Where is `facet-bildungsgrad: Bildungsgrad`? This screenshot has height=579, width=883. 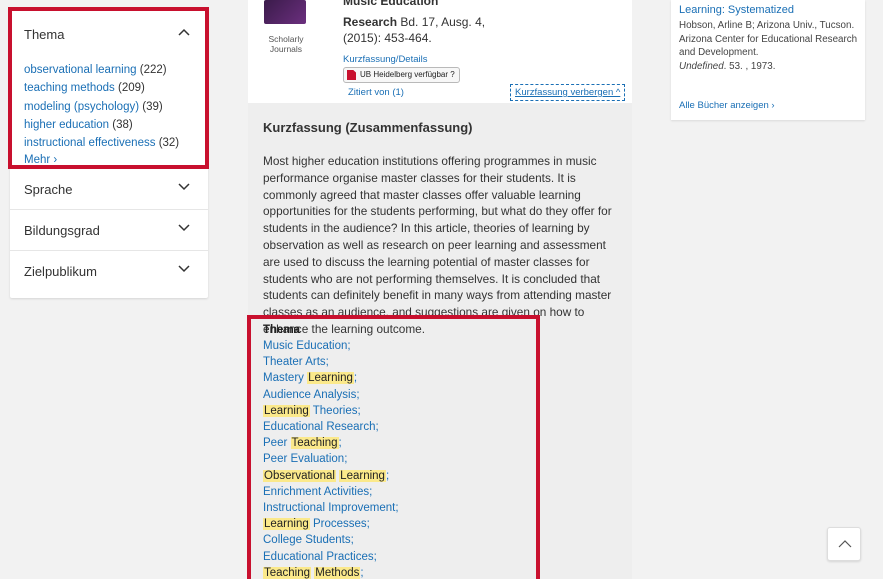 facet-bildungsgrad: Bildungsgrad is located at coordinates (109, 229).